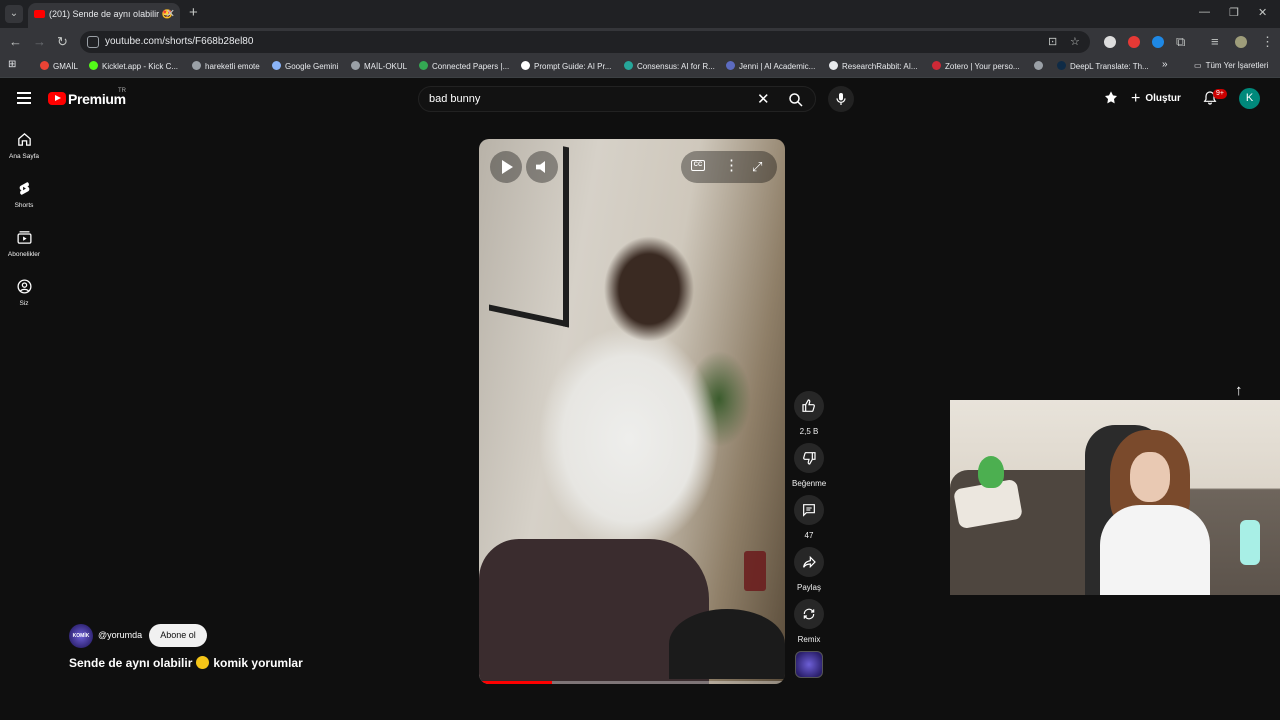 The height and width of the screenshot is (720, 1280). What do you see at coordinates (809, 510) in the screenshot?
I see `comment-icon` at bounding box center [809, 510].